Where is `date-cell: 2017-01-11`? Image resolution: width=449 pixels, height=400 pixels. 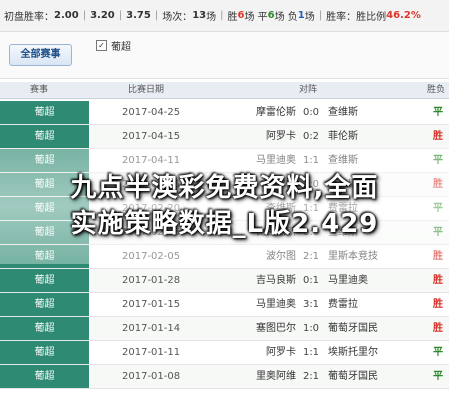
date-cell: 2017-01-11 is located at coordinates (151, 352).